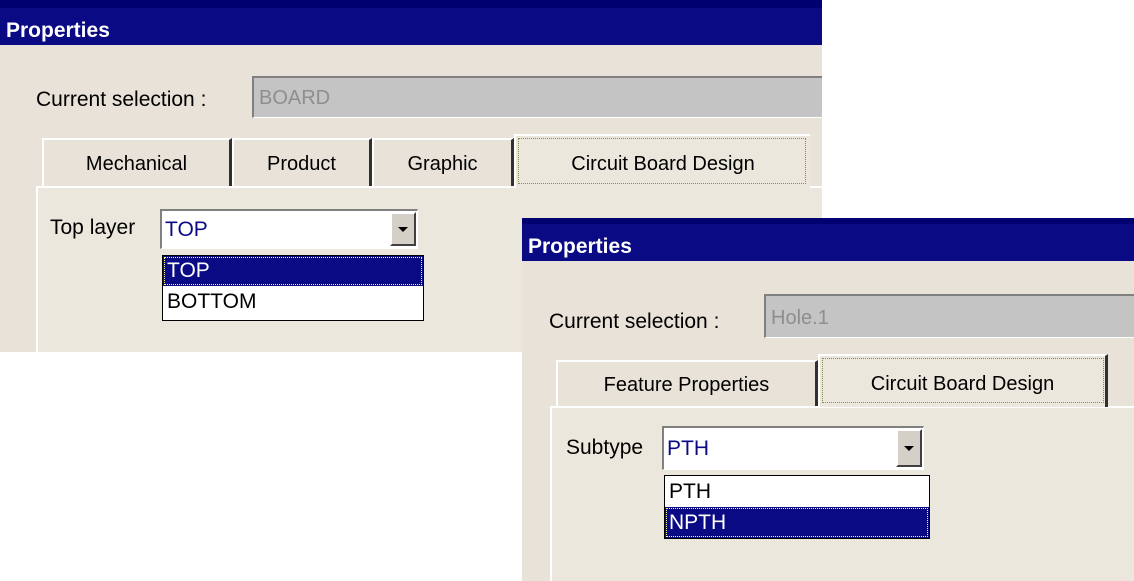 This screenshot has height=581, width=1134. I want to click on subtype-dropdown-button, so click(909, 448).